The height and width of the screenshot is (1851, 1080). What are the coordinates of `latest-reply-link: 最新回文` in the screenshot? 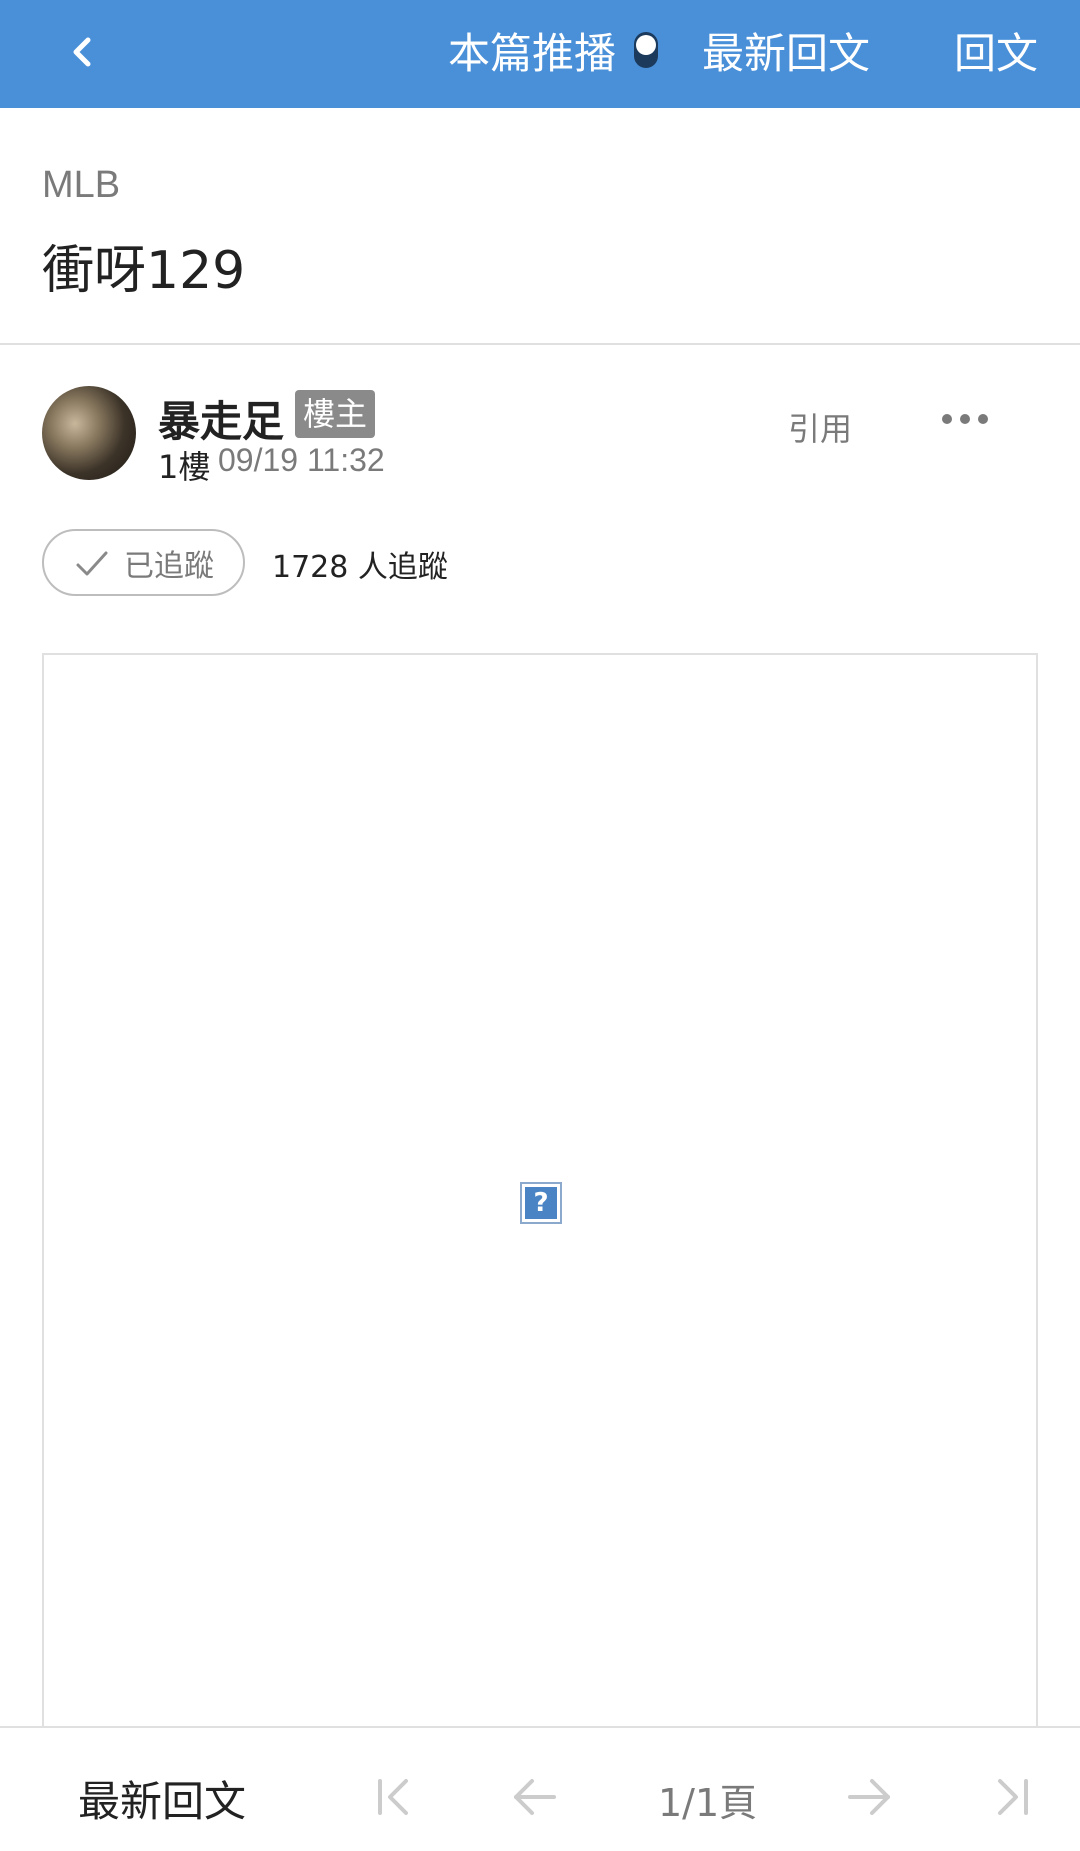 It's located at (786, 54).